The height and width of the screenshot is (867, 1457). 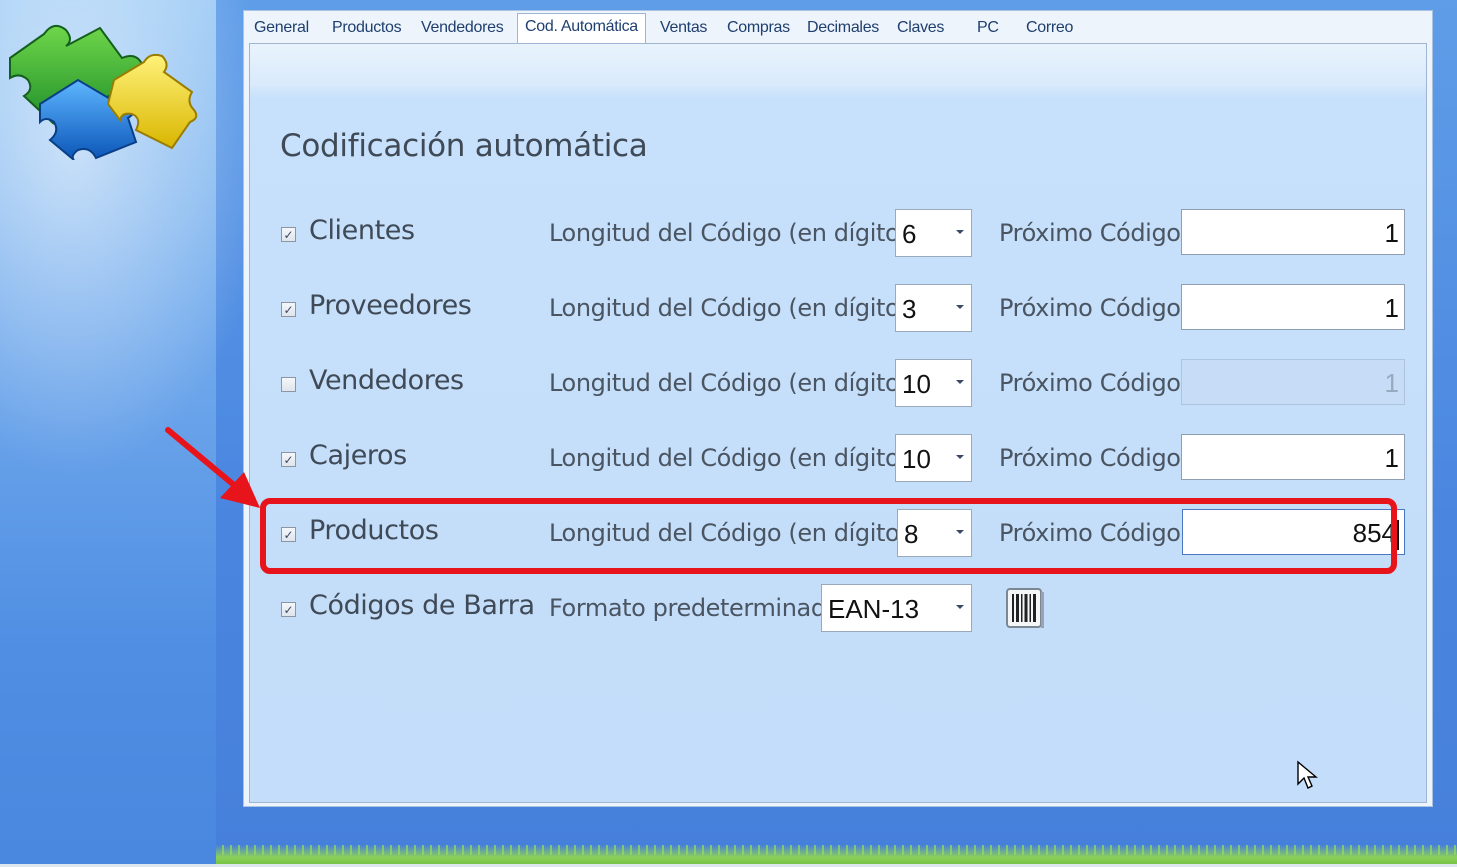 I want to click on proveedores-length-select: 3, so click(x=933, y=308).